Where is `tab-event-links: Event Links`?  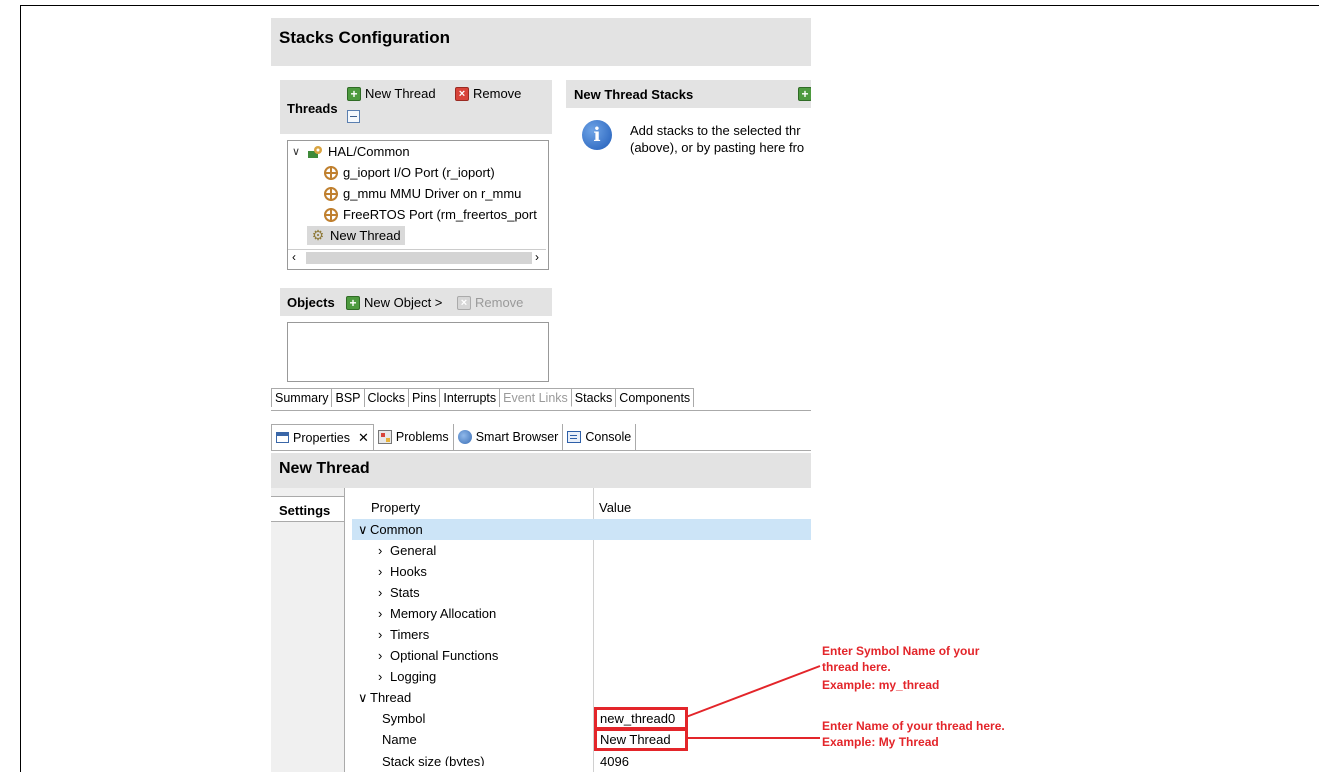
tab-event-links: Event Links is located at coordinates (535, 397).